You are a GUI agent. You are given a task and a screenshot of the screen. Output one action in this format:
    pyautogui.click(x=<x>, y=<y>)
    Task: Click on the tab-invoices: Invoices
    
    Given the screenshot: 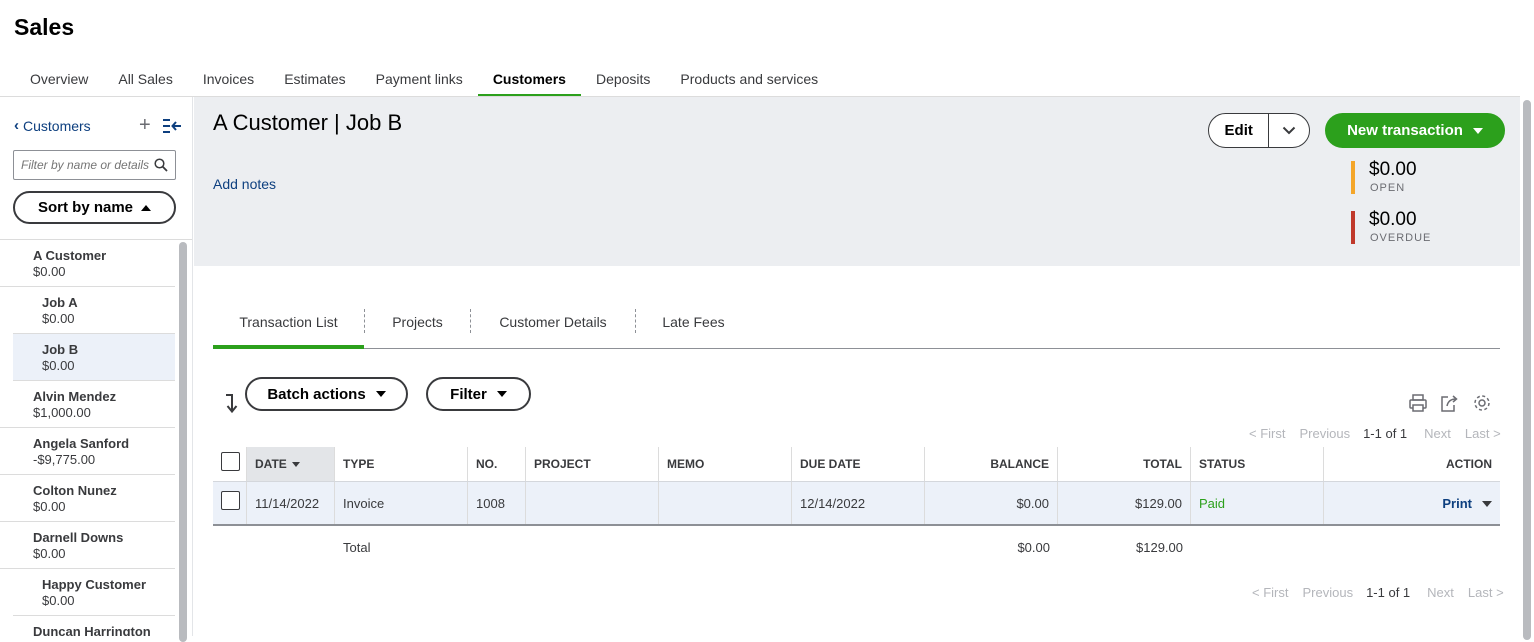 What is the action you would take?
    pyautogui.click(x=228, y=82)
    